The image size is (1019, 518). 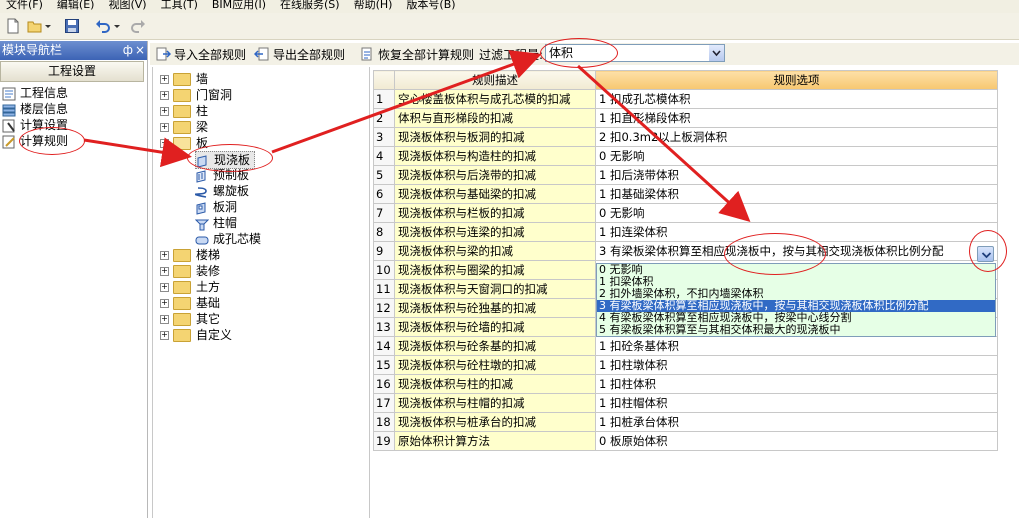 I want to click on dropdown-option: 4 有梁板梁体积算至相应现浇板中，按梁中心线分割, so click(x=796, y=318).